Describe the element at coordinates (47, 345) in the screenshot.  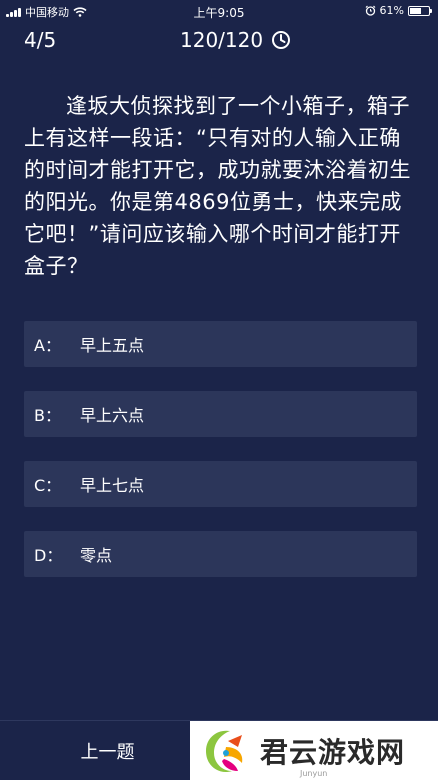
I see `option-letter: A：` at that location.